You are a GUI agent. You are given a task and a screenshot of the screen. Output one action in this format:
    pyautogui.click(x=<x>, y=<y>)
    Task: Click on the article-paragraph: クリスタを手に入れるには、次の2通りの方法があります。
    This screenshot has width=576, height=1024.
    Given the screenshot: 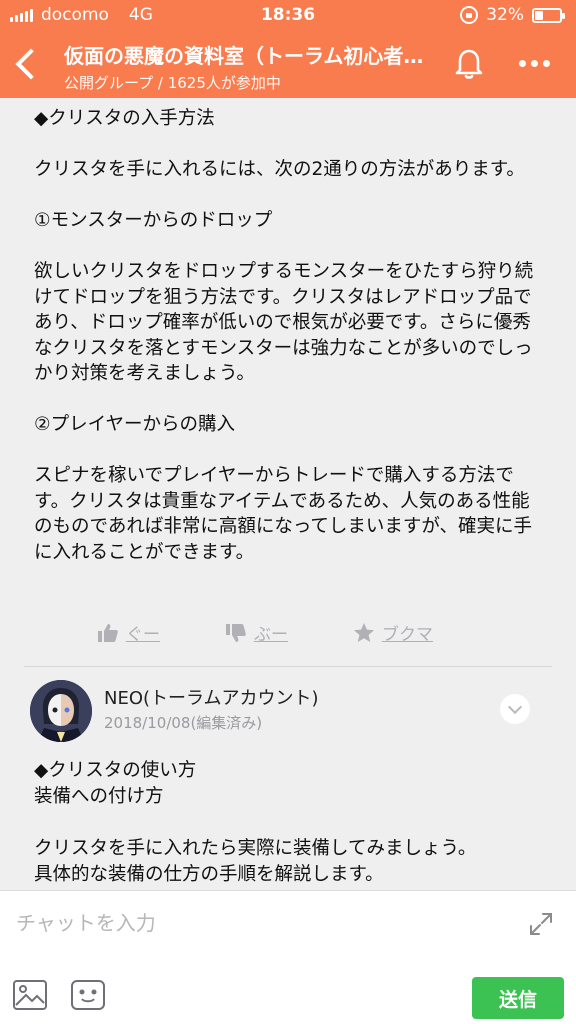 What is the action you would take?
    pyautogui.click(x=279, y=169)
    